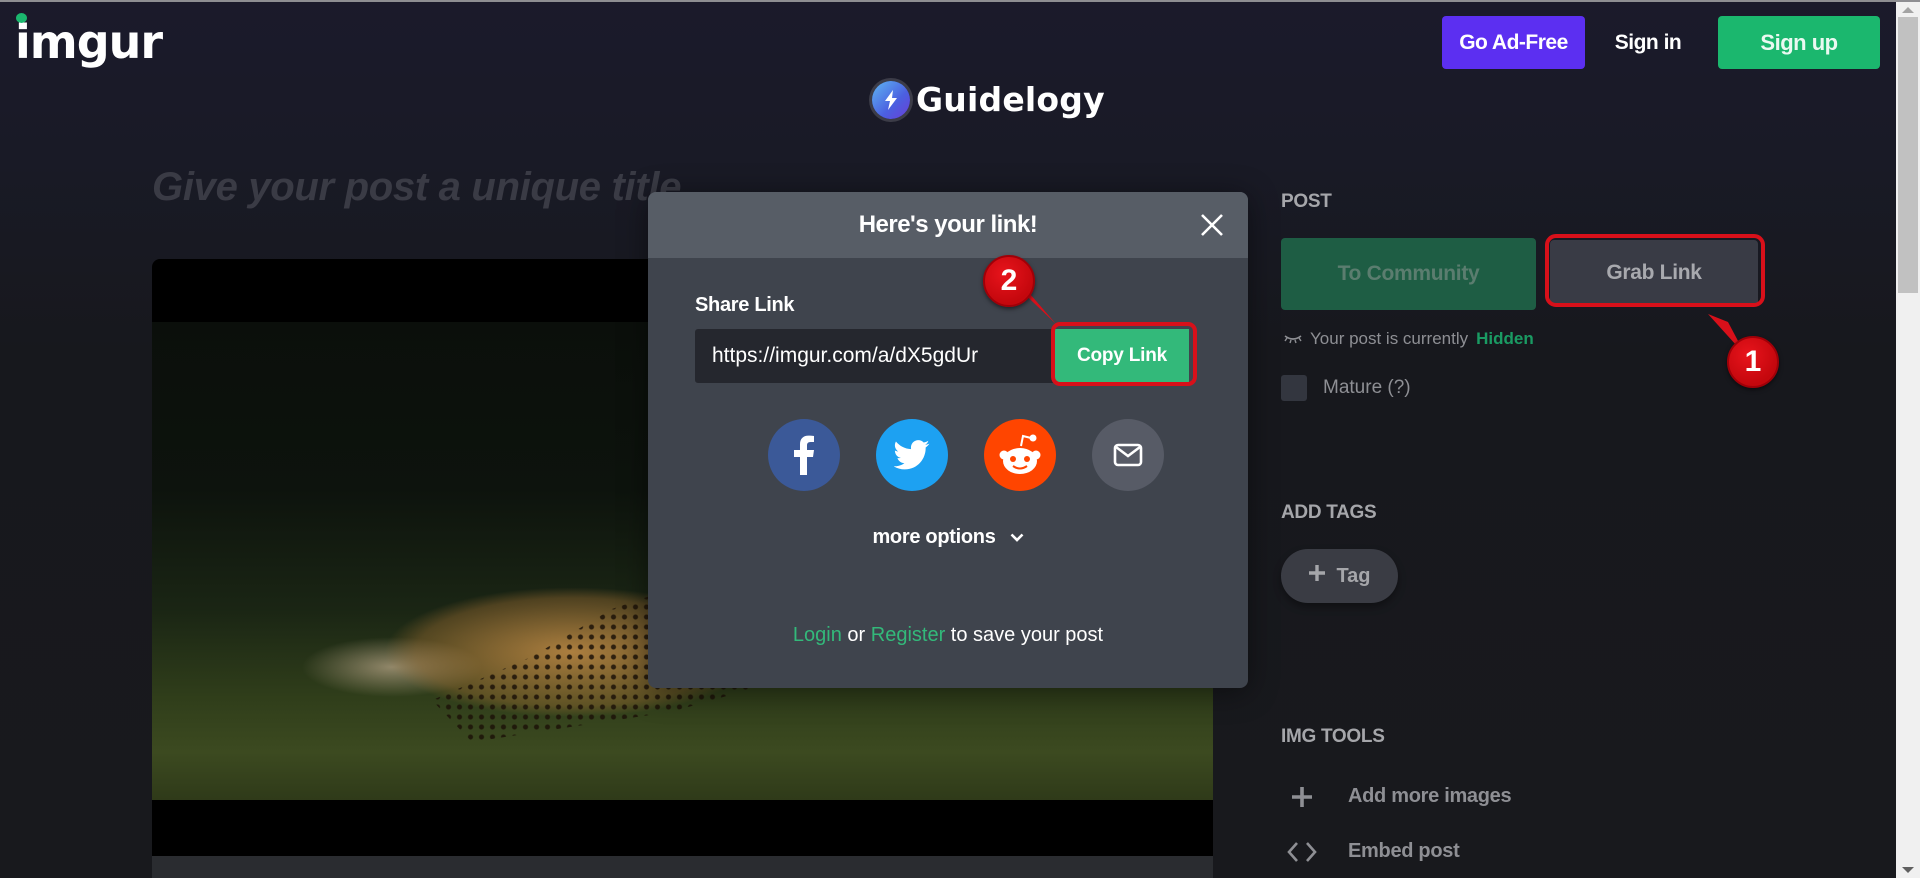 The width and height of the screenshot is (1920, 878). What do you see at coordinates (1329, 512) in the screenshot?
I see `add-tags-label: ADD TAGS` at bounding box center [1329, 512].